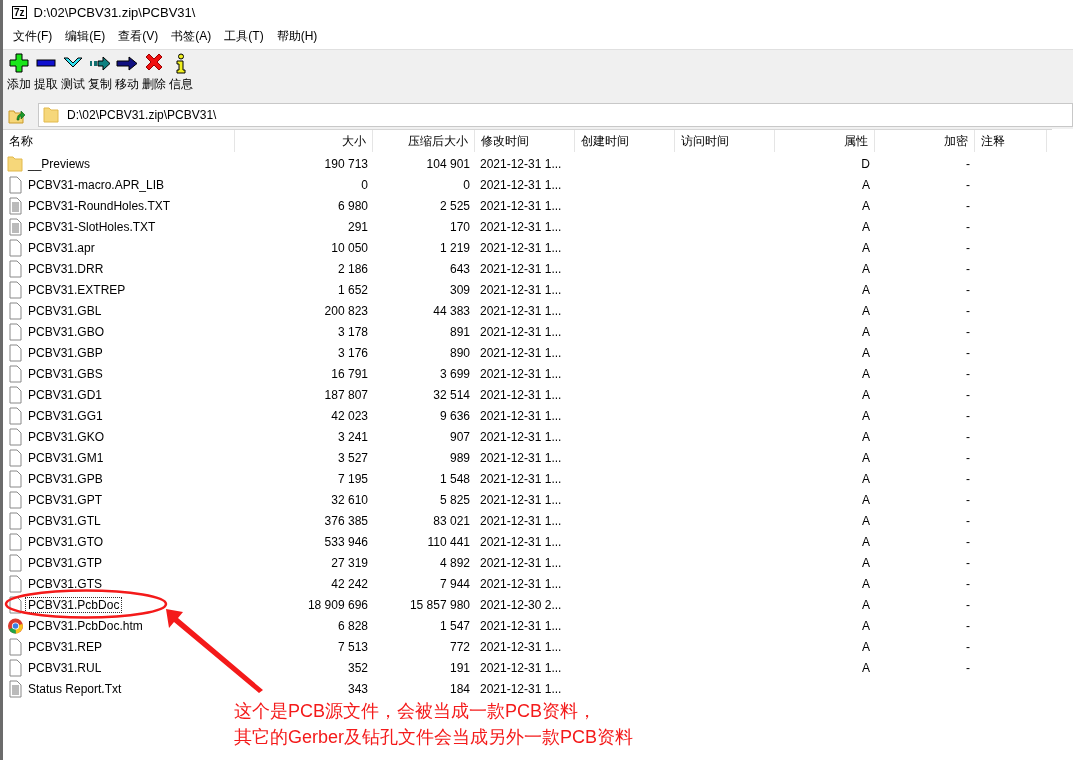 The image size is (1073, 760). I want to click on column-header: 大小, so click(304, 141).